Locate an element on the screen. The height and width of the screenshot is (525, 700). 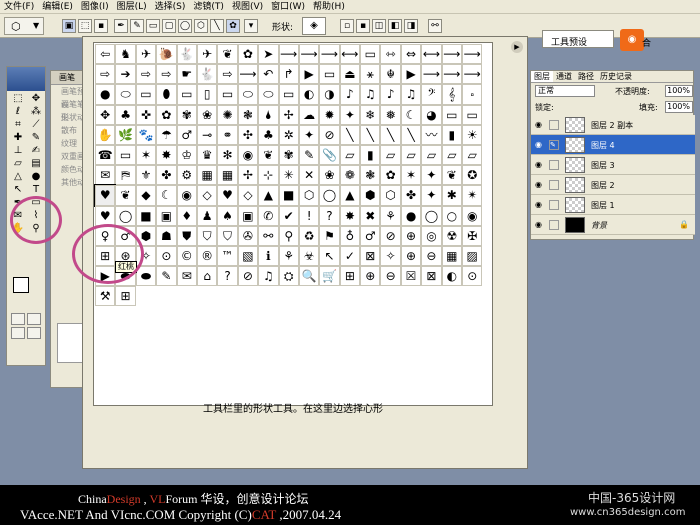
shape-cell: ● is located at coordinates (105, 94).